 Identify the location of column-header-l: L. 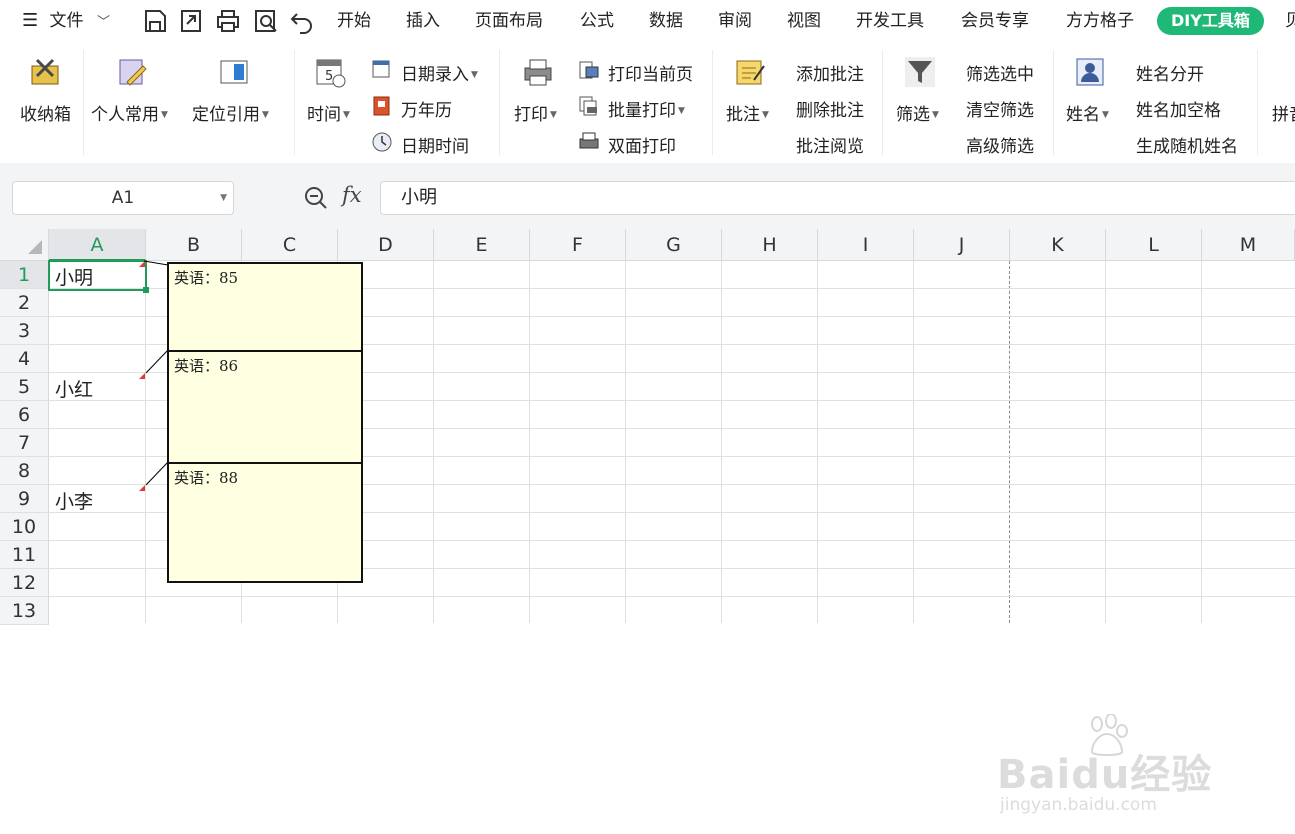
(1154, 245).